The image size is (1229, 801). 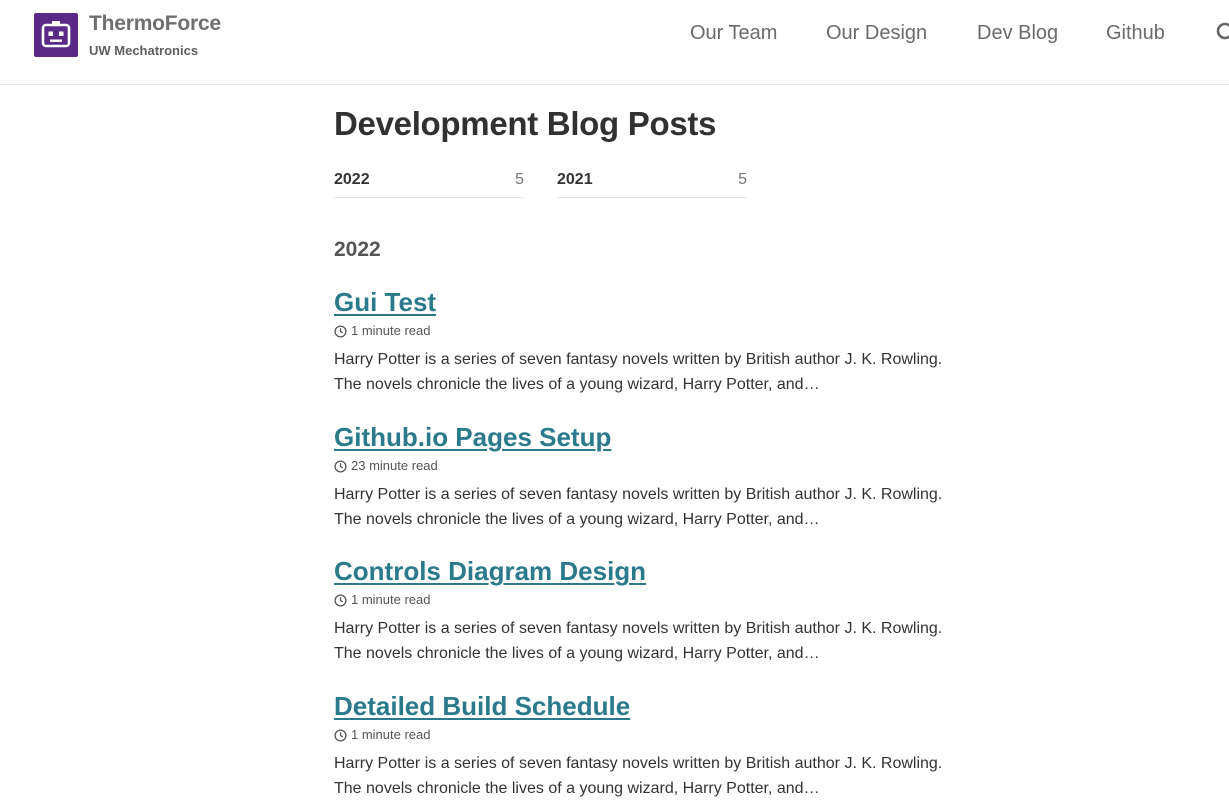 I want to click on search-icon, so click(x=1222, y=33).